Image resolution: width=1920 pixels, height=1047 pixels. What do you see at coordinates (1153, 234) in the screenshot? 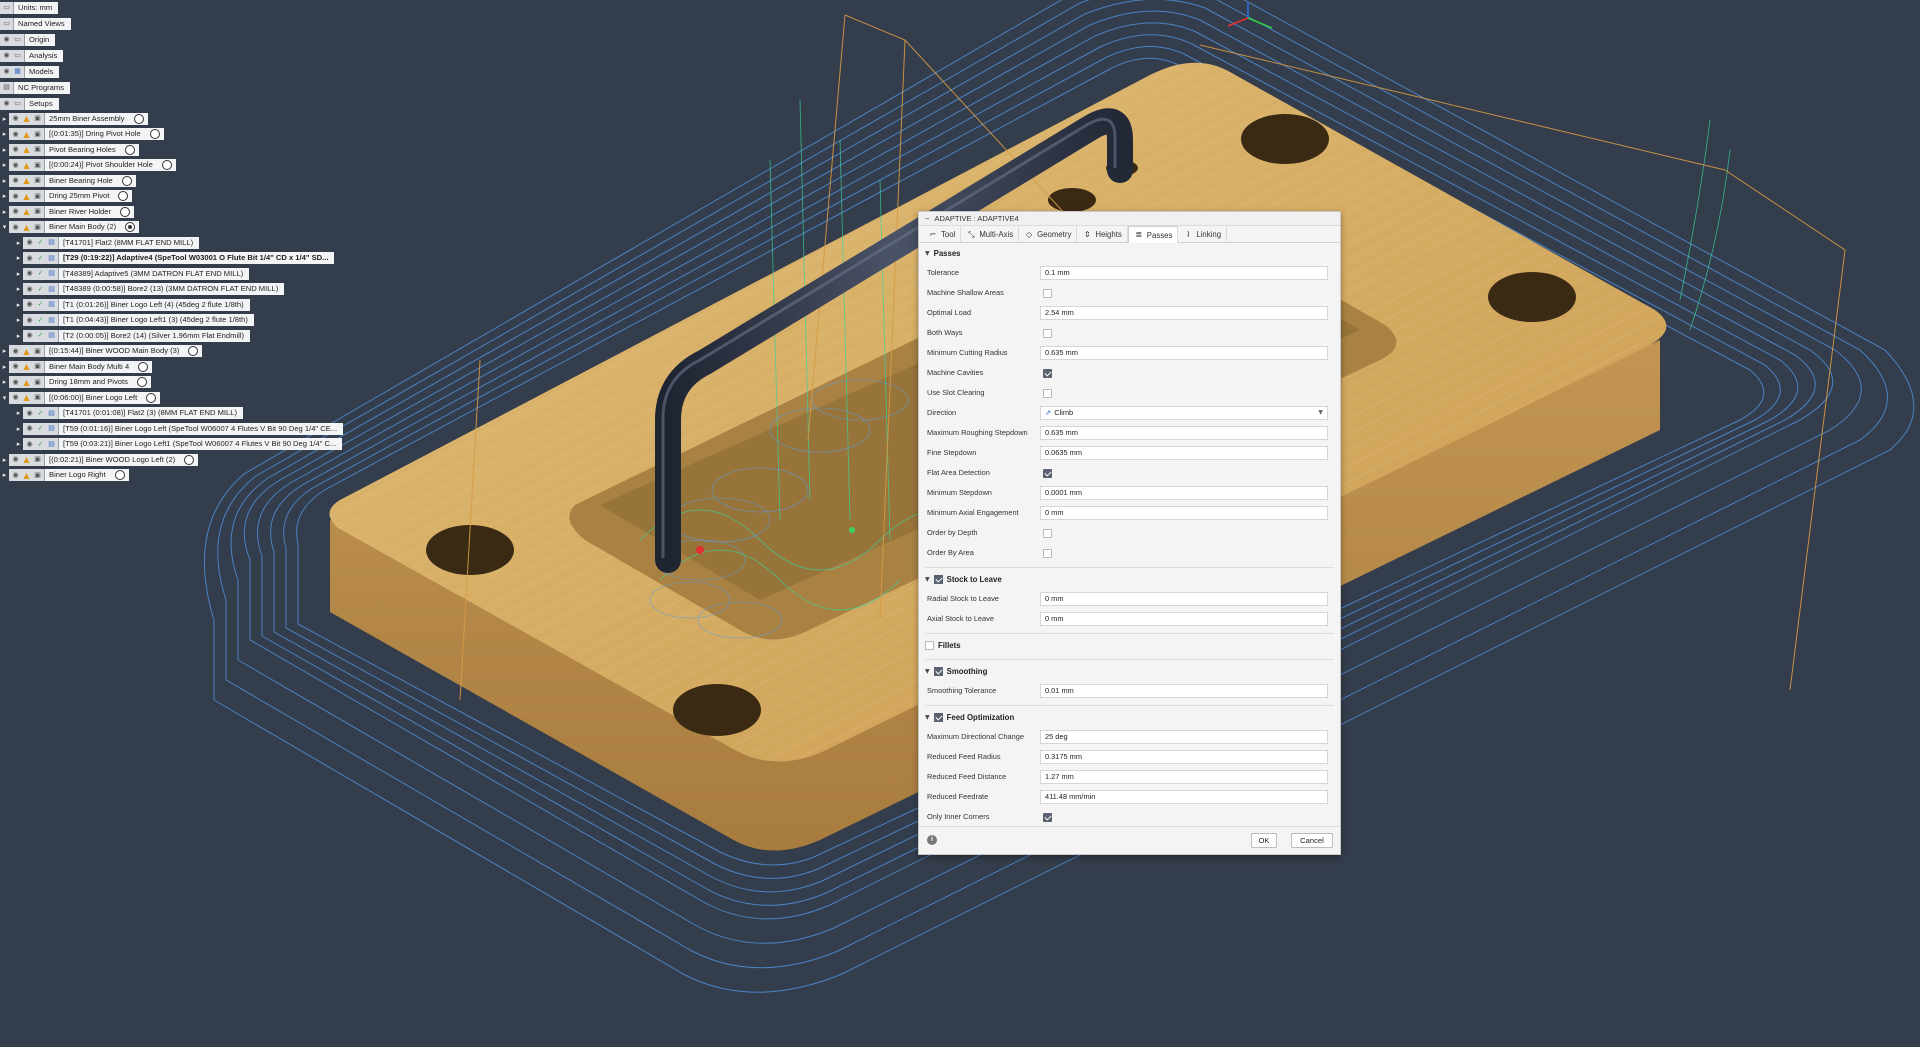
I see `tab-passes: ≣ Passes` at bounding box center [1153, 234].